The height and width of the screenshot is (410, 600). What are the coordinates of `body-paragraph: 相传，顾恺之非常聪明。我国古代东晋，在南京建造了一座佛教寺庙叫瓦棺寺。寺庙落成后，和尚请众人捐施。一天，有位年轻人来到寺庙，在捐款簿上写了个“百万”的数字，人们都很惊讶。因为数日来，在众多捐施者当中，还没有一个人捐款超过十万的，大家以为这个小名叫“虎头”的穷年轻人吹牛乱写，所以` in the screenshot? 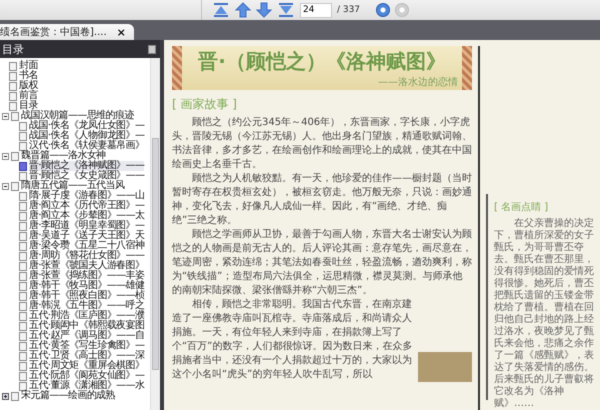 It's located at (293, 340).